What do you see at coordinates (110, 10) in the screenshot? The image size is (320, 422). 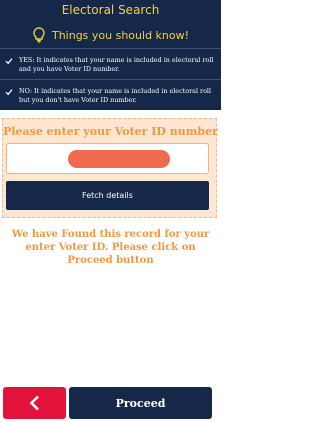 I see `page-title: Electoral Search` at bounding box center [110, 10].